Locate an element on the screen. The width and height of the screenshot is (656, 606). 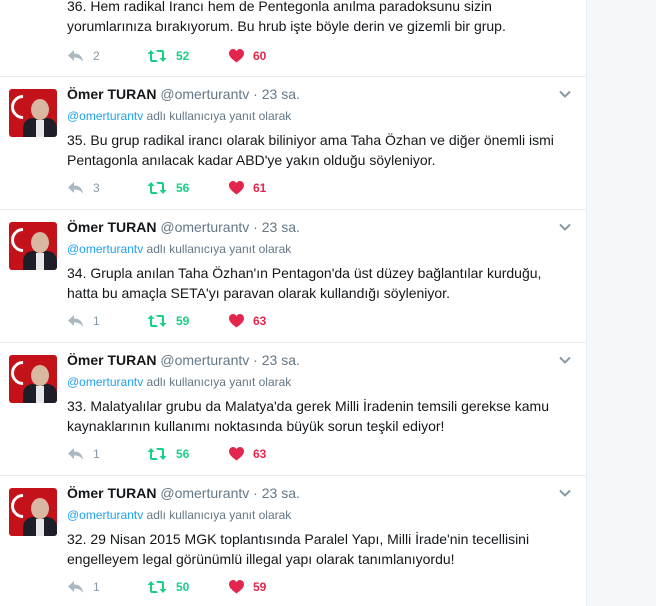
tweet-actions: 3 56 61 is located at coordinates (217, 188).